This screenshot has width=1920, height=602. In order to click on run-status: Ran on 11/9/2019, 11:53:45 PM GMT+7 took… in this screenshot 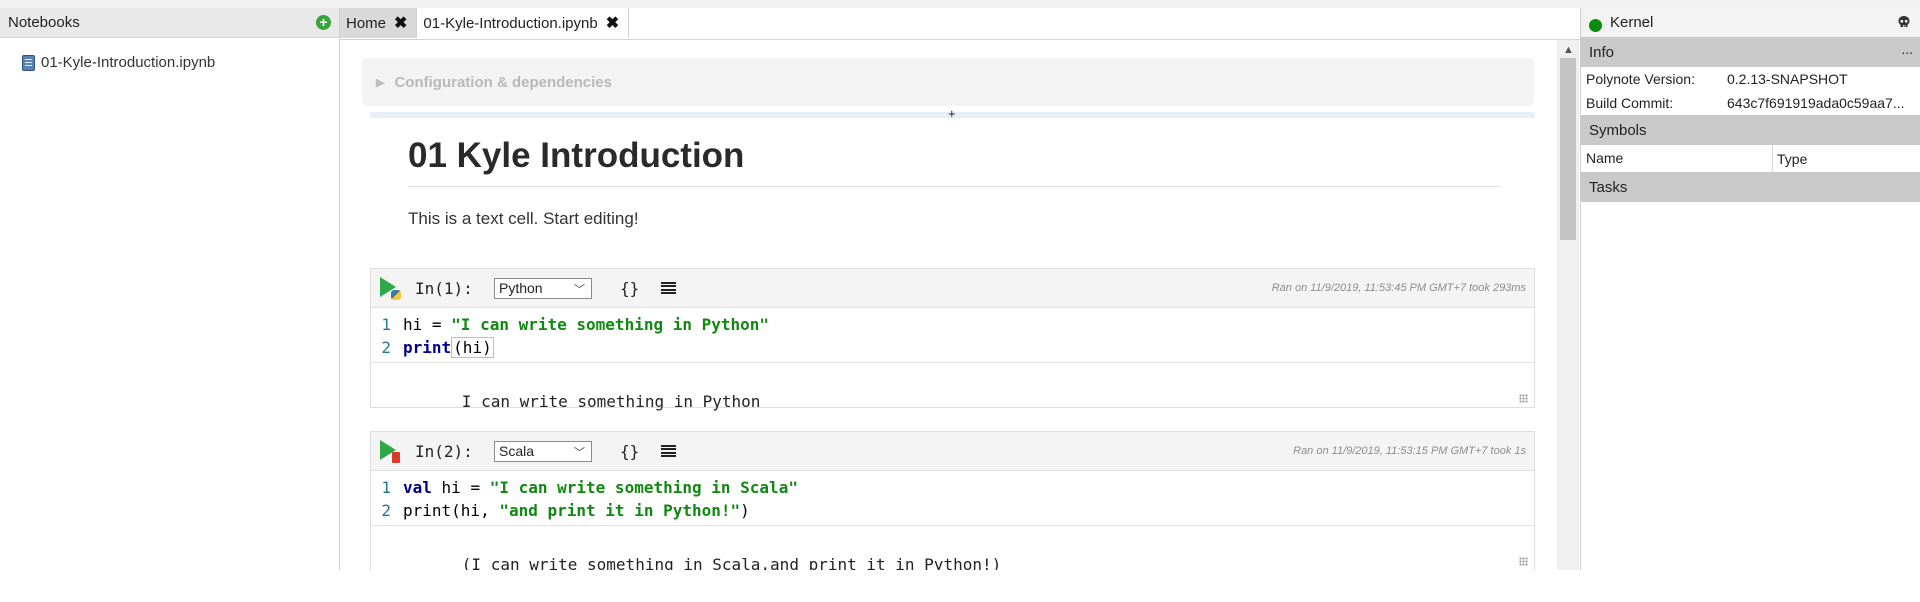, I will do `click(1398, 288)`.